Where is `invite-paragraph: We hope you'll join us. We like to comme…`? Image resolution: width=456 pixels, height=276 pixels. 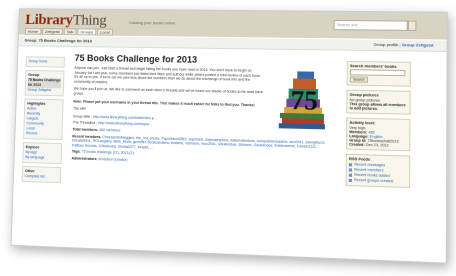 invite-paragraph: We hope you'll join us. We like to comme… is located at coordinates (168, 91).